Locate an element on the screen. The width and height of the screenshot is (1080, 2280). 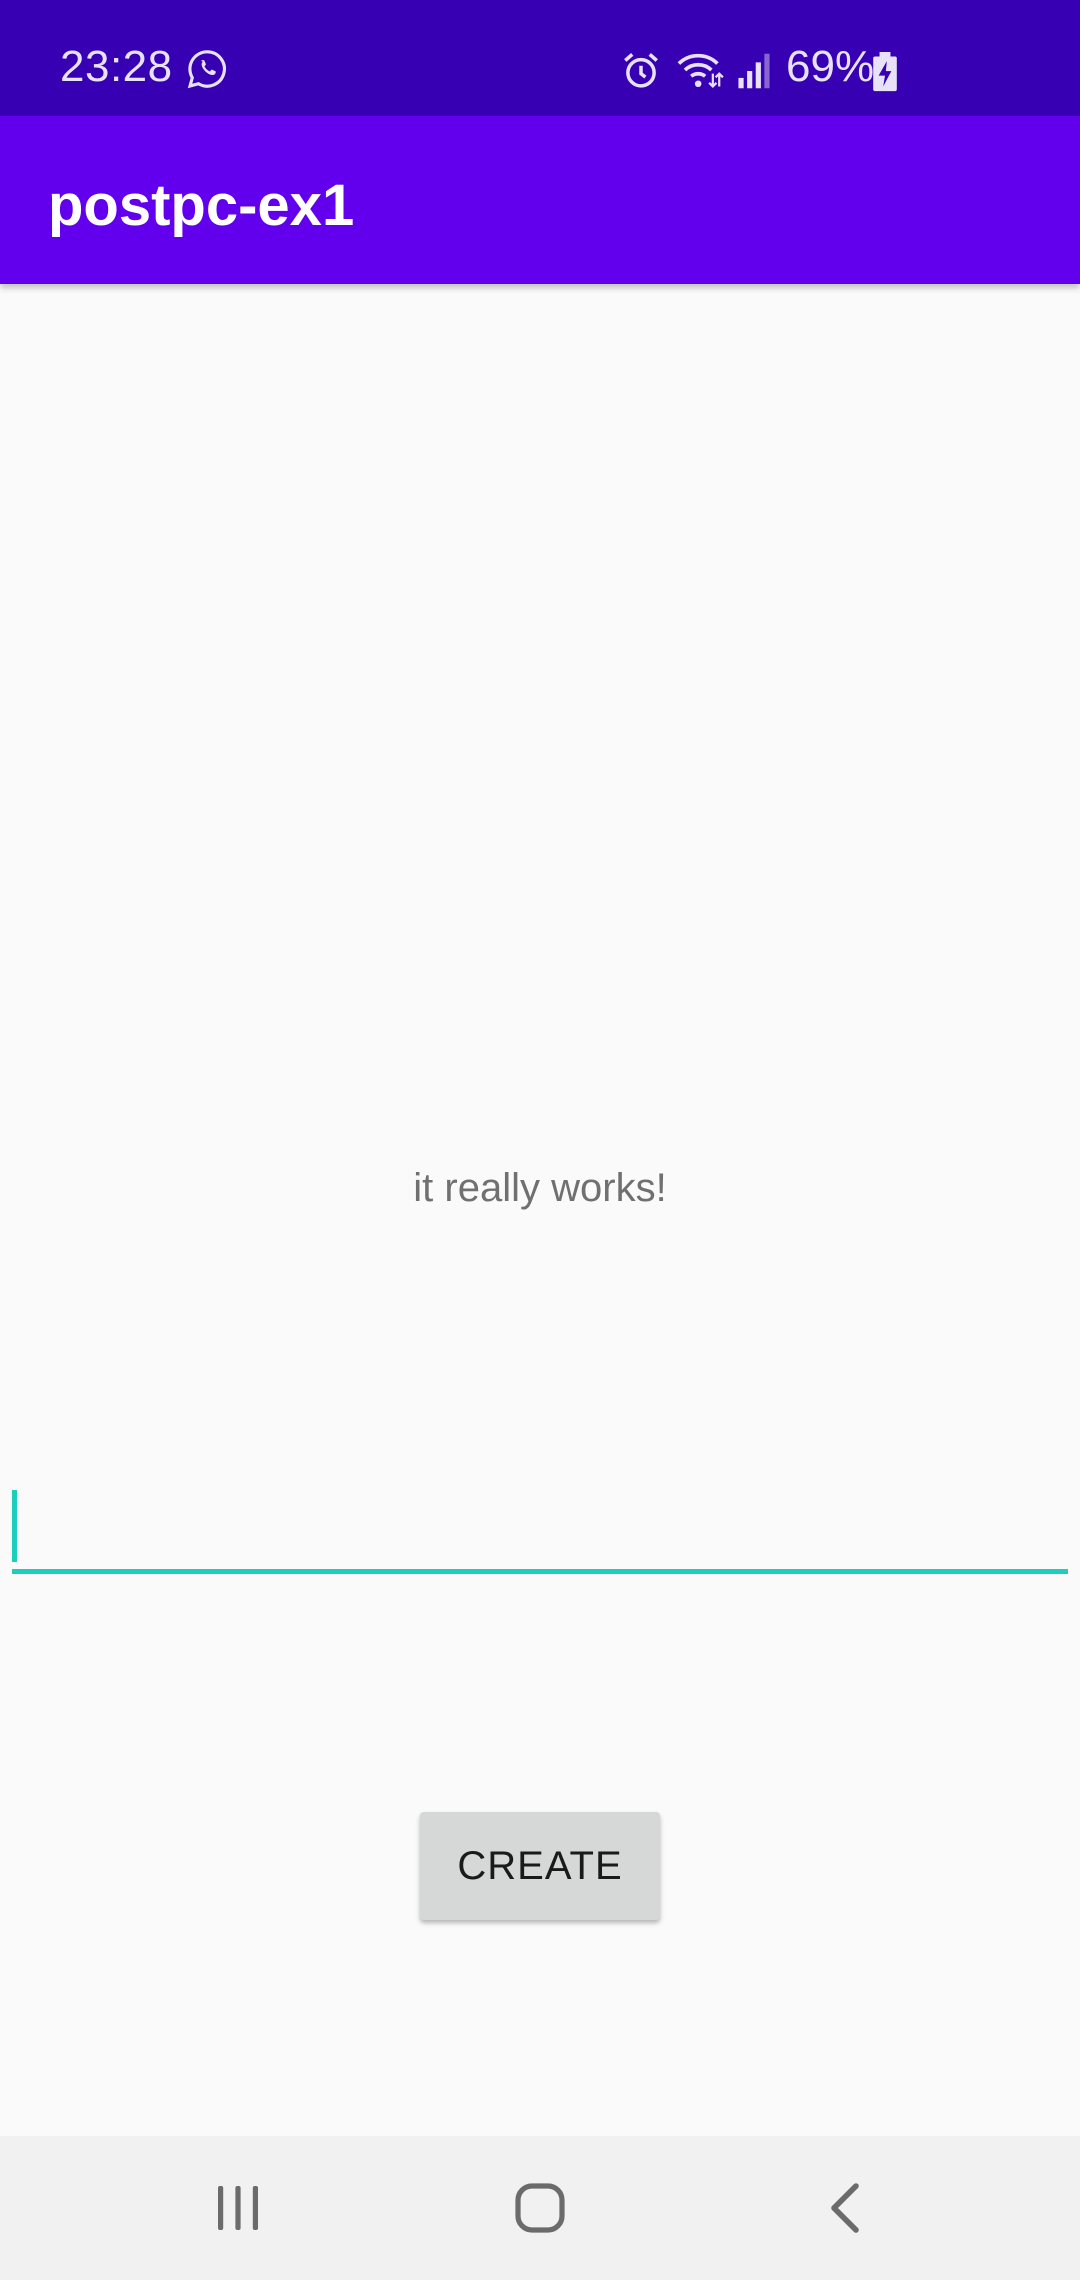
status-icons: 69% is located at coordinates (850, 68).